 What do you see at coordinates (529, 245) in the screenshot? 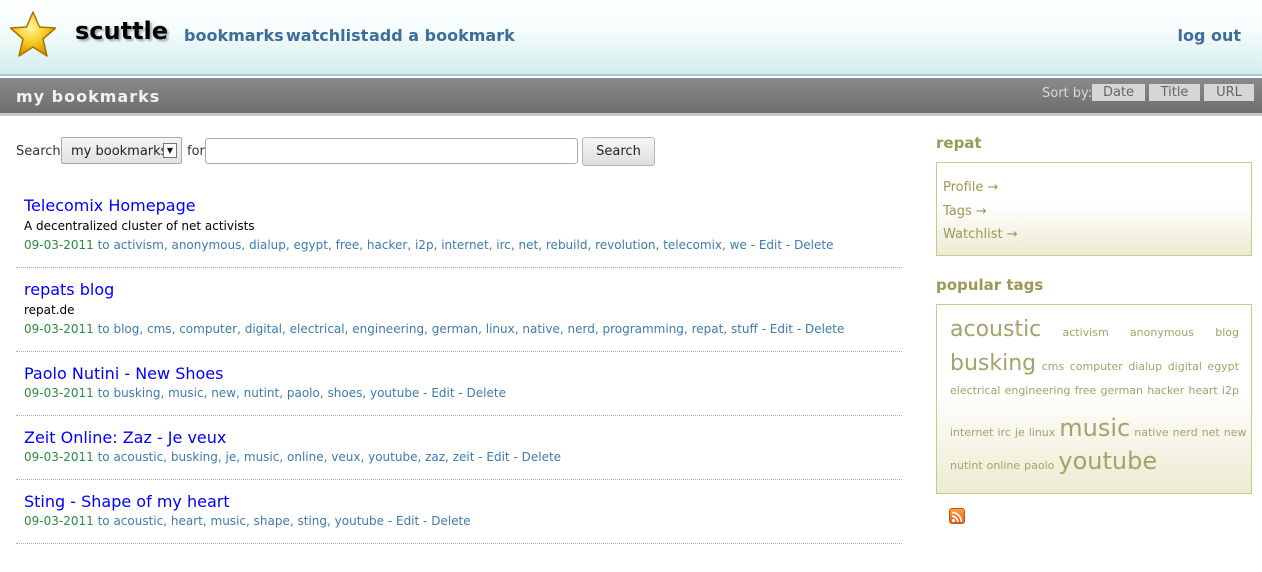
I see `bookmark-tag-link: net` at bounding box center [529, 245].